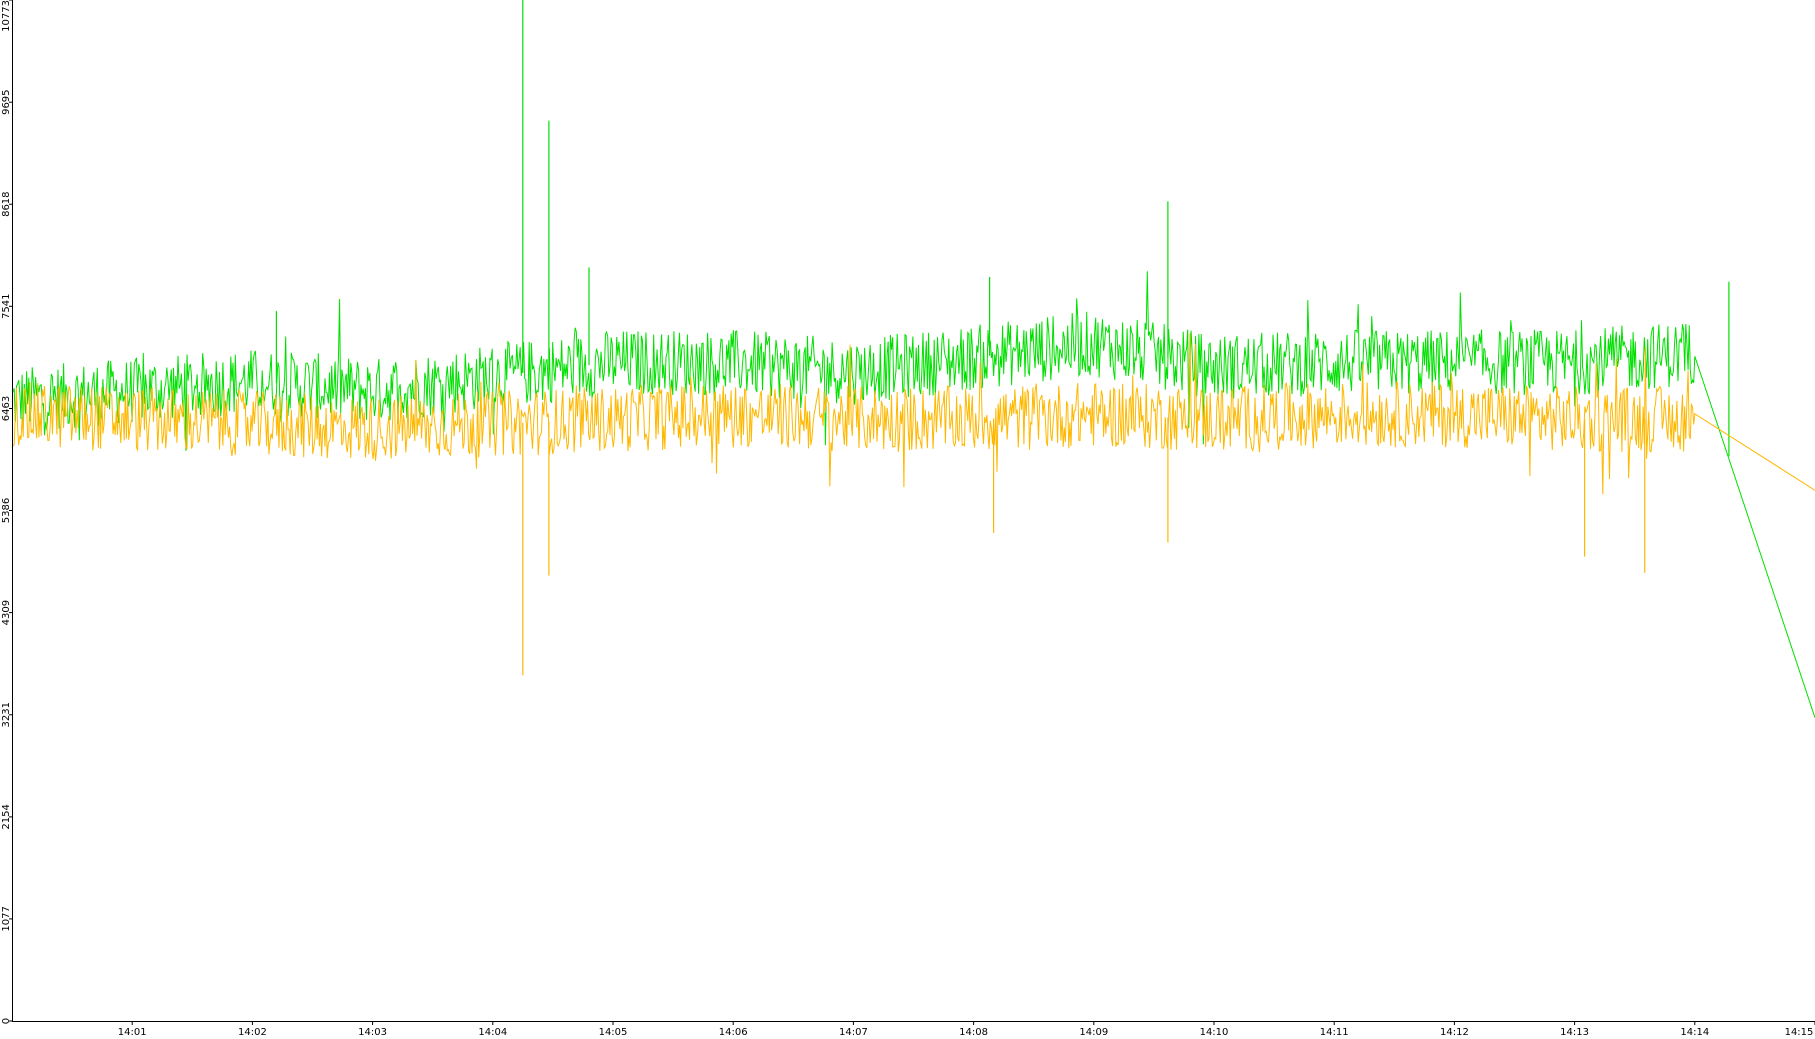 The height and width of the screenshot is (1039, 1815). What do you see at coordinates (1799, 1032) in the screenshot?
I see `x-tick-label: 14:15` at bounding box center [1799, 1032].